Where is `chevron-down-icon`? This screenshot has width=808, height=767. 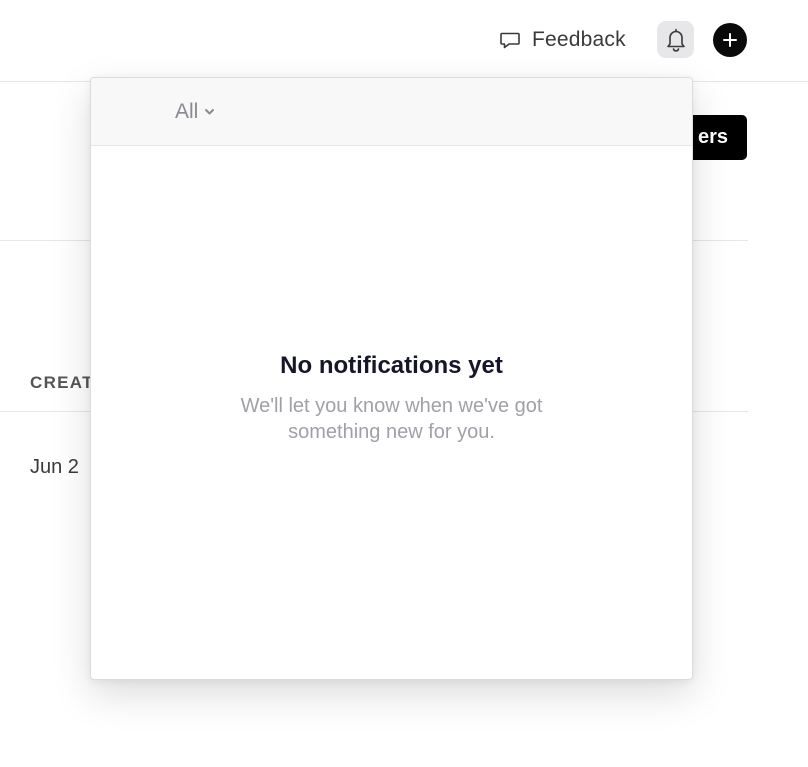
chevron-down-icon is located at coordinates (210, 112).